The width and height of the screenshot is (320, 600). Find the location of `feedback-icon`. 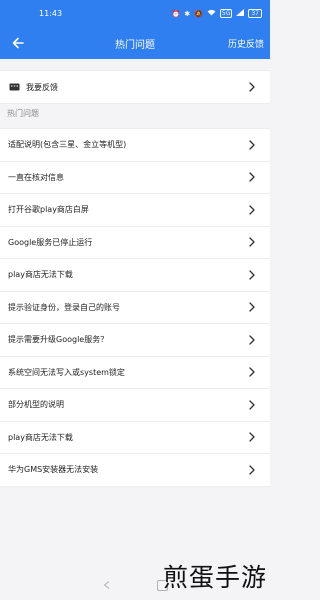

feedback-icon is located at coordinates (14, 87).